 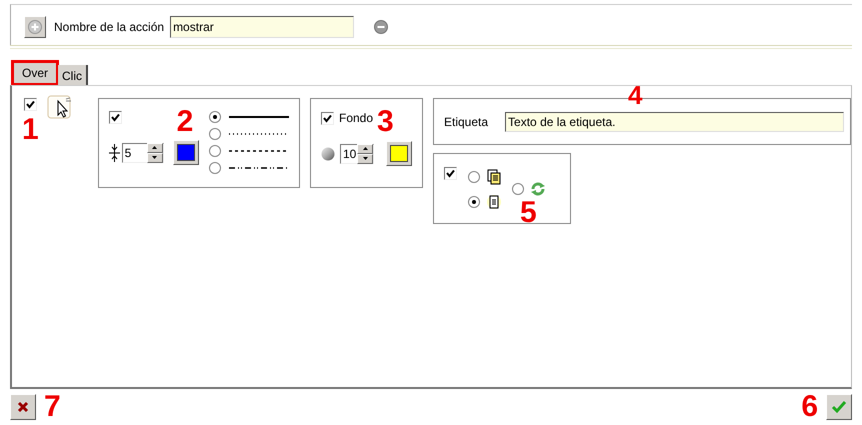 I want to click on action-name-label: Nombre de la acción, so click(x=109, y=27).